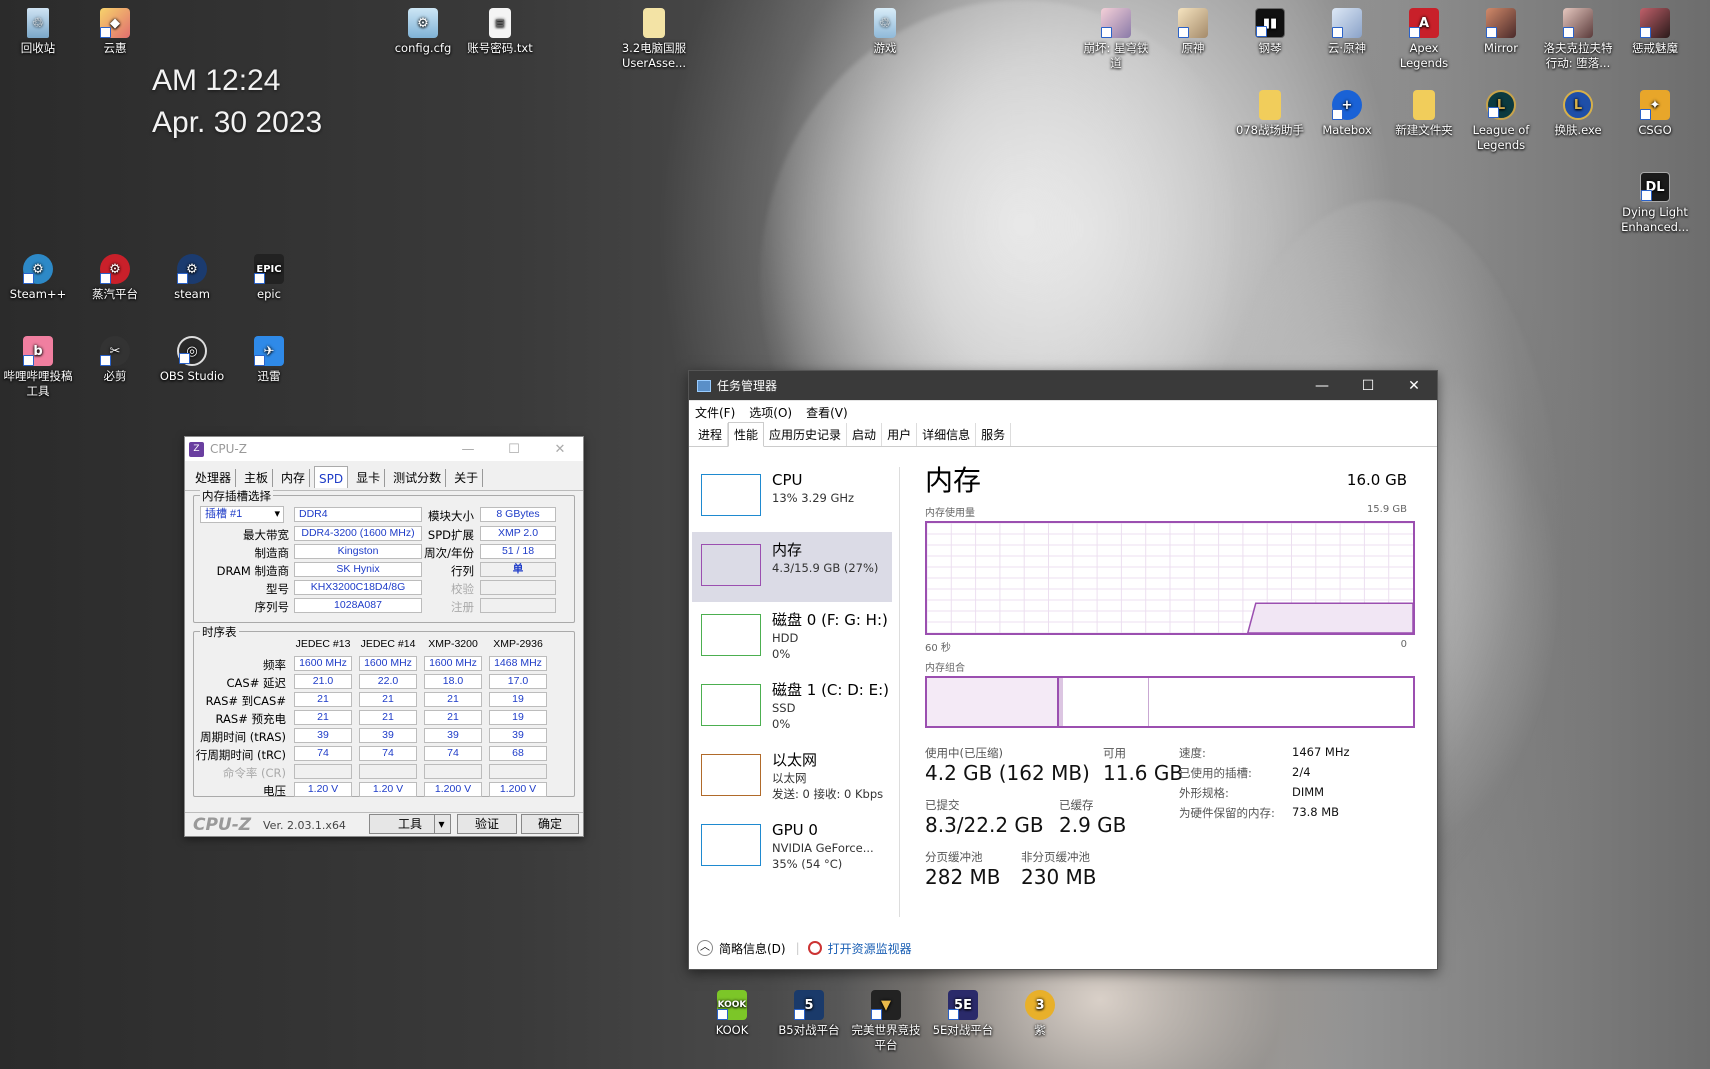  I want to click on epic-icon: EPIC, so click(269, 269).